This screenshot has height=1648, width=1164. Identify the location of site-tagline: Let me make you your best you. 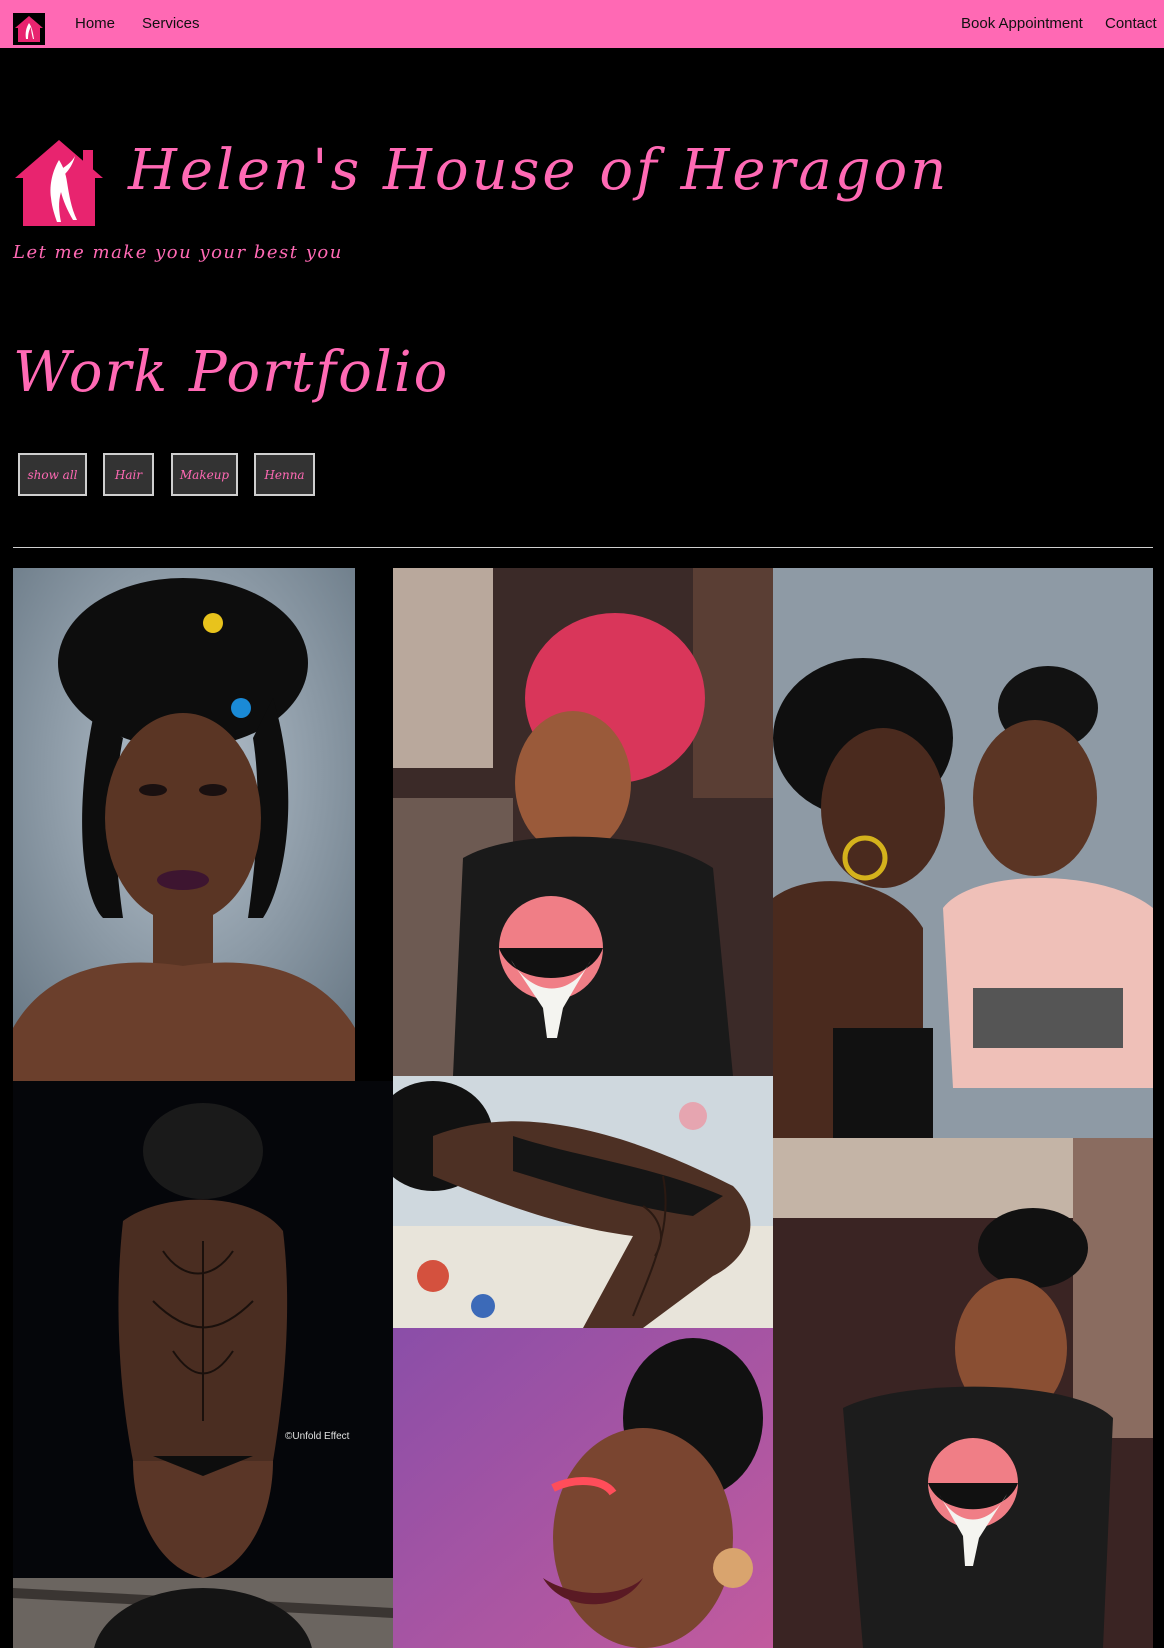
(178, 252).